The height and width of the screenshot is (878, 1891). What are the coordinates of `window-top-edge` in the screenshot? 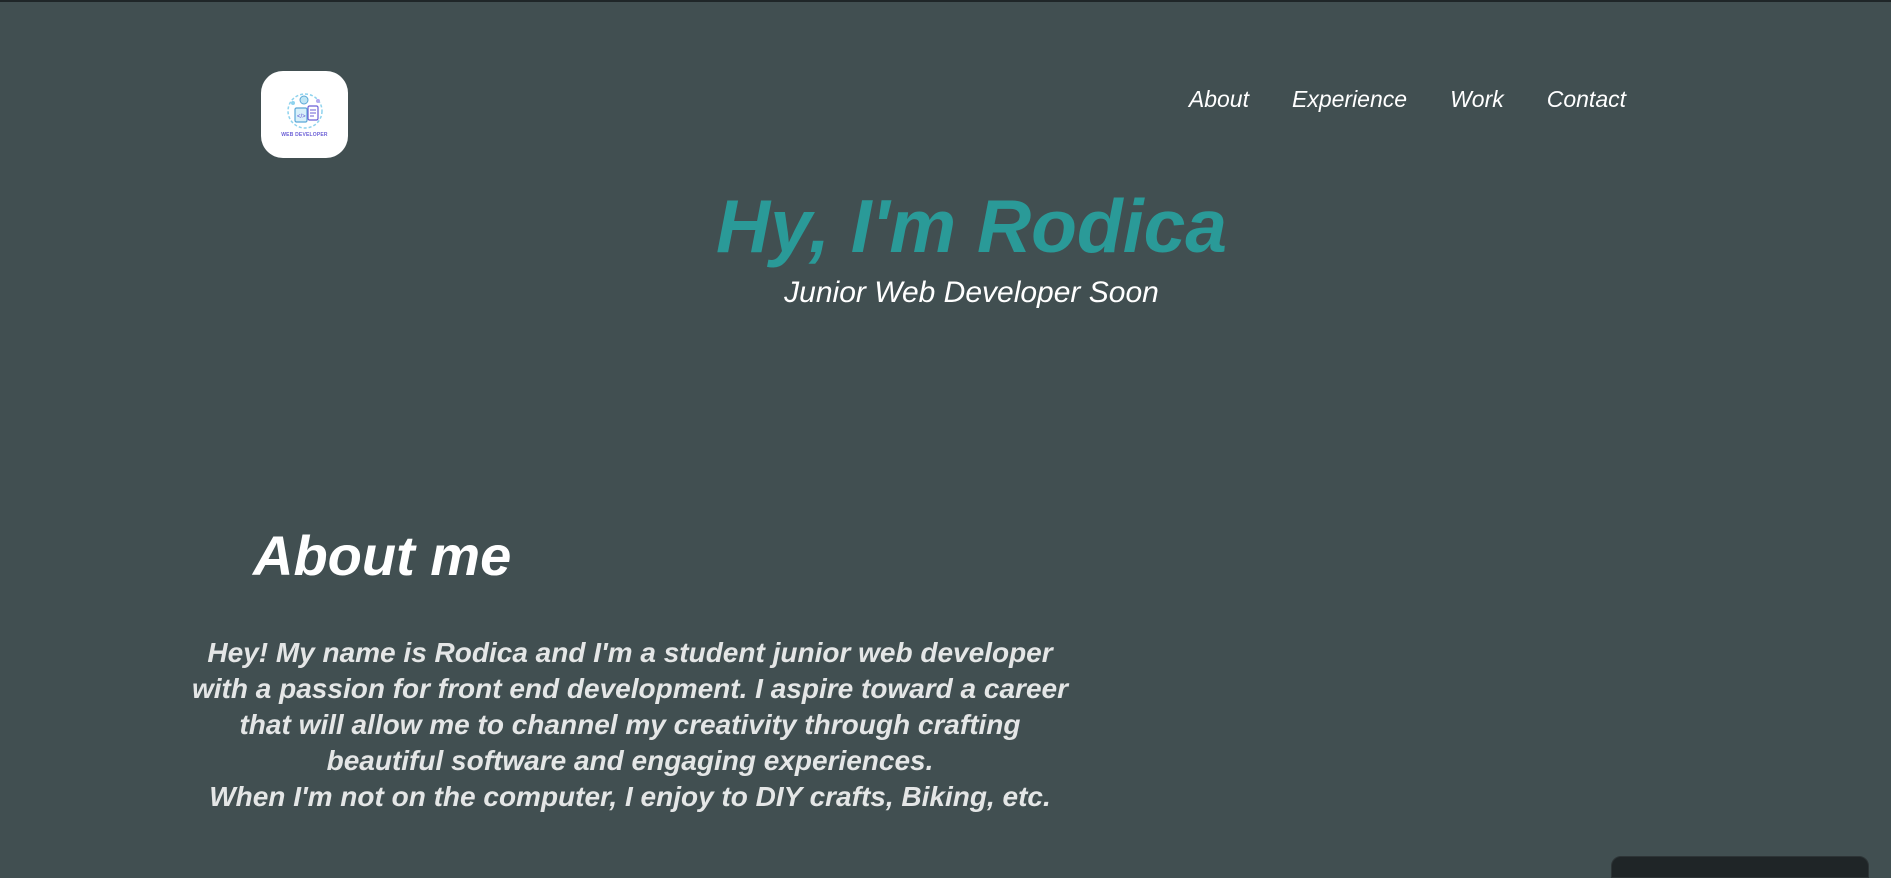 It's located at (945, 1).